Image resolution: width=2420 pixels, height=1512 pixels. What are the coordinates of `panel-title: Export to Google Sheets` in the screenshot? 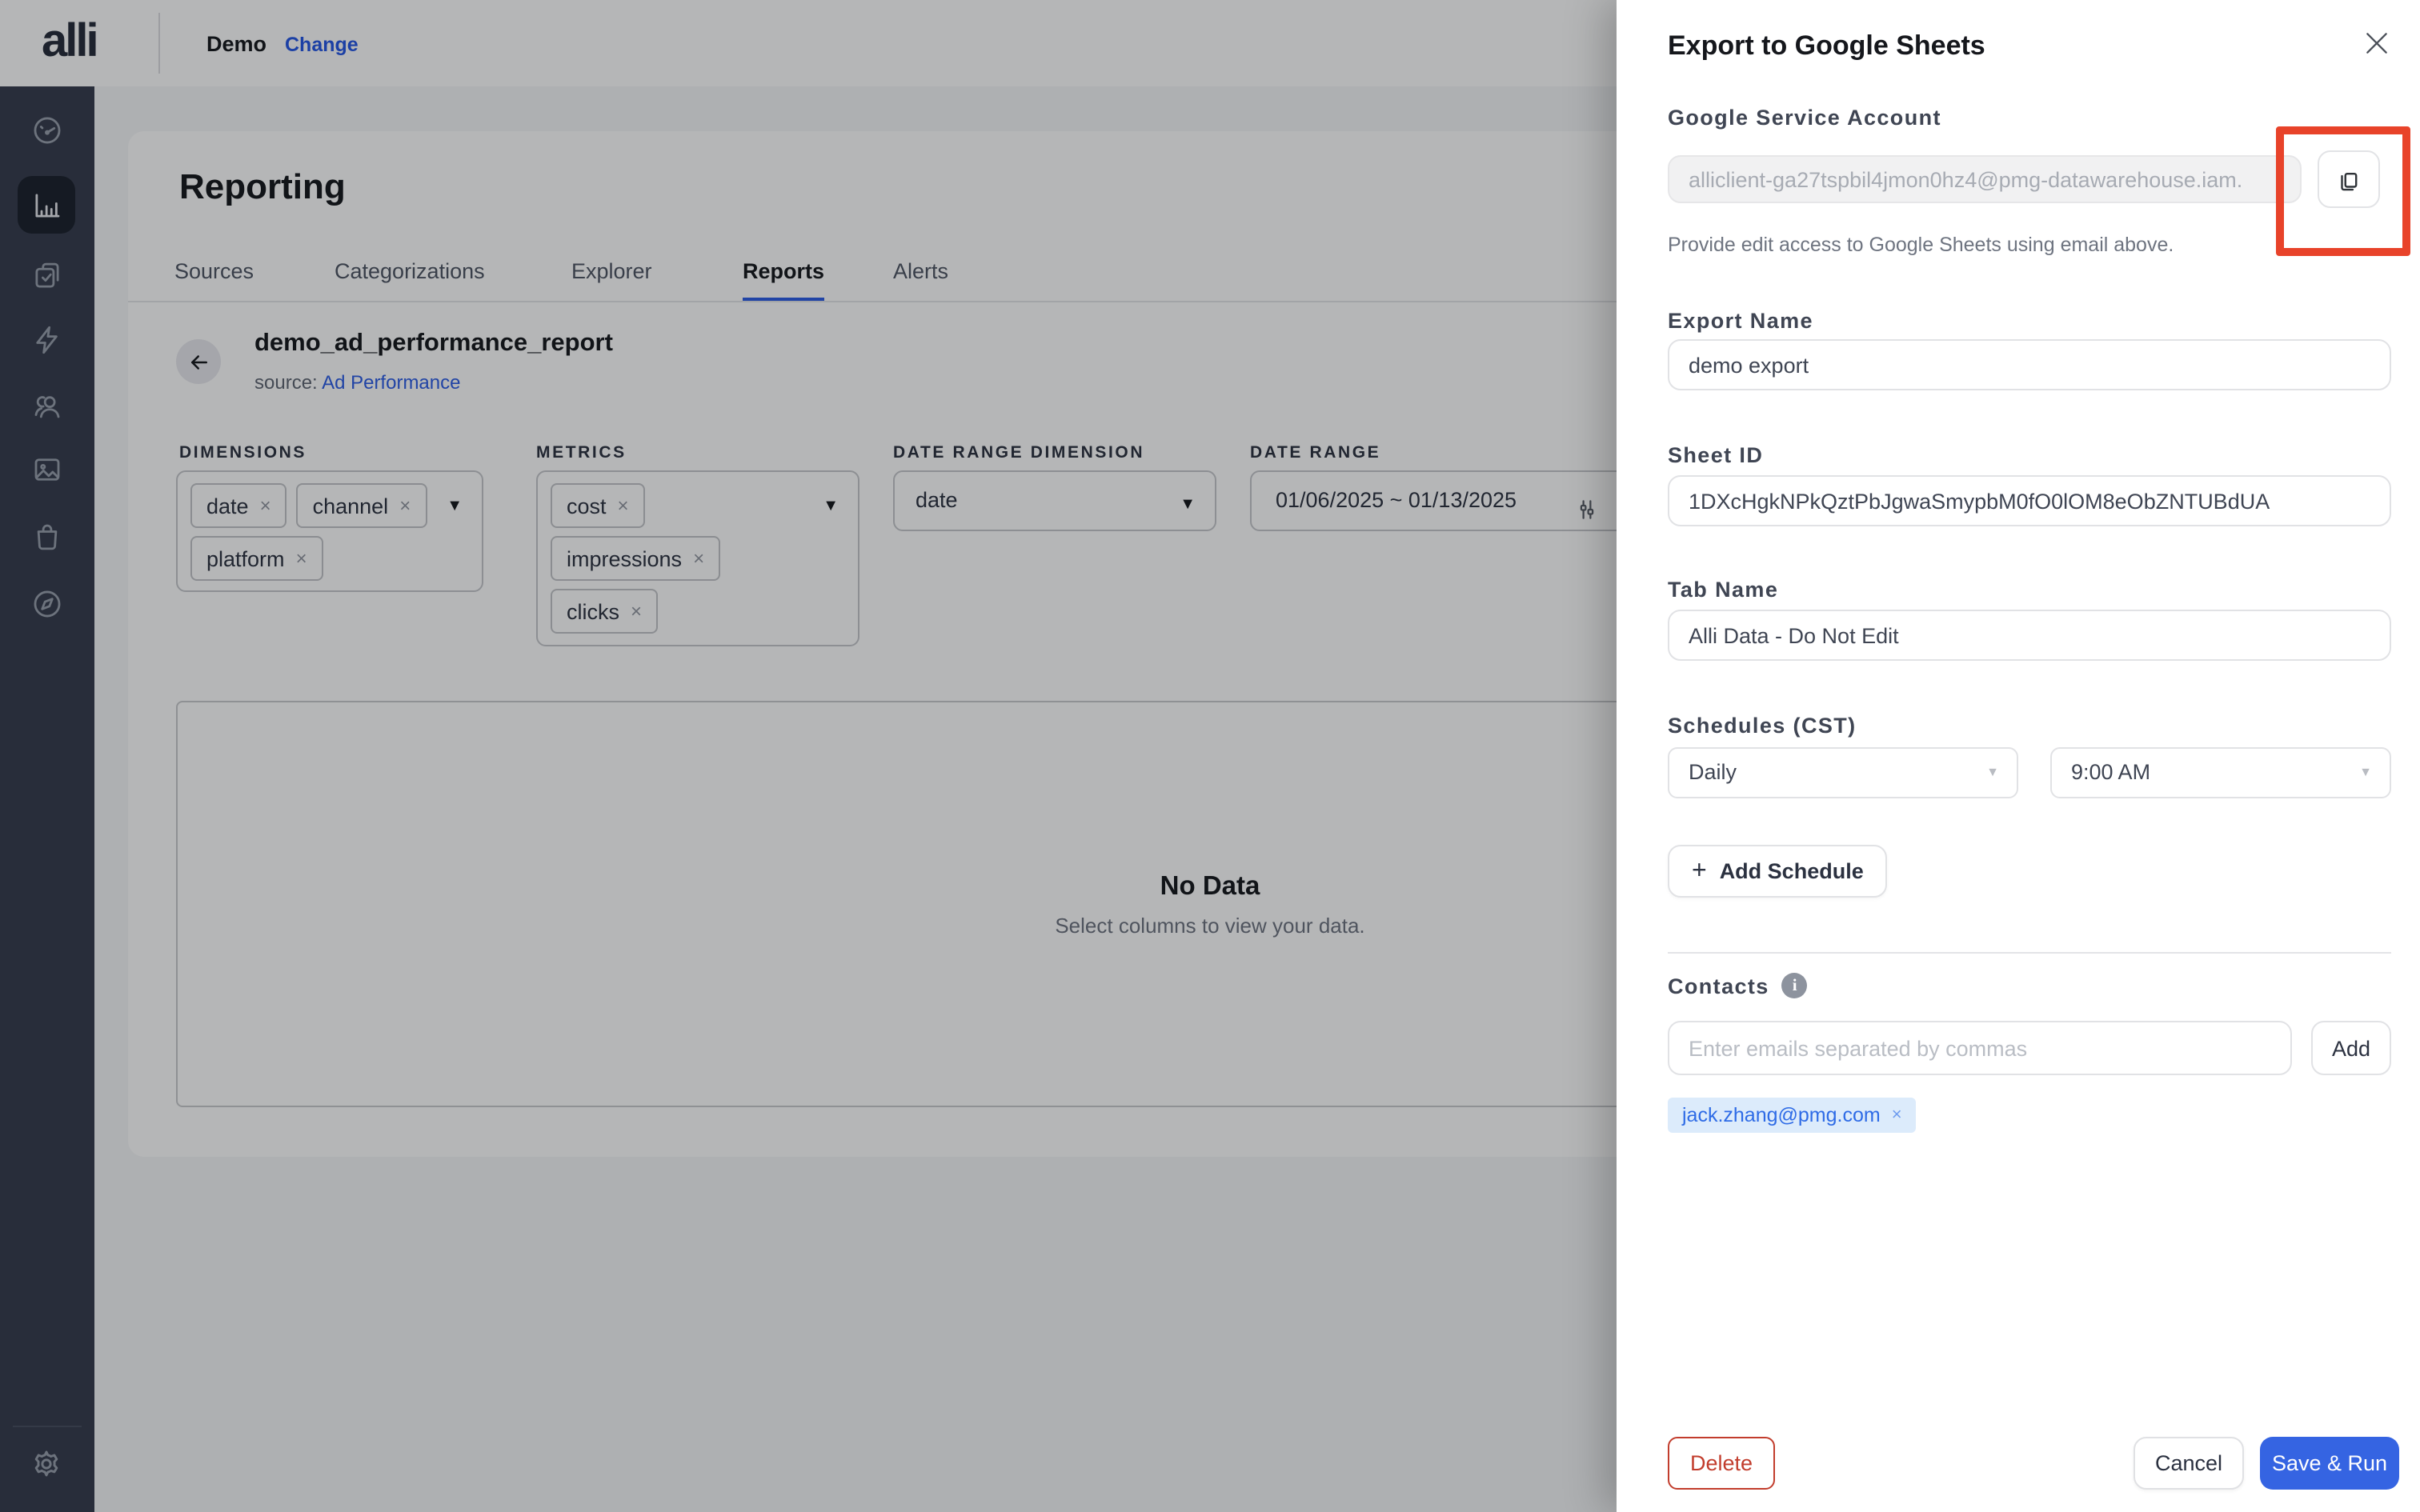 It's located at (1826, 45).